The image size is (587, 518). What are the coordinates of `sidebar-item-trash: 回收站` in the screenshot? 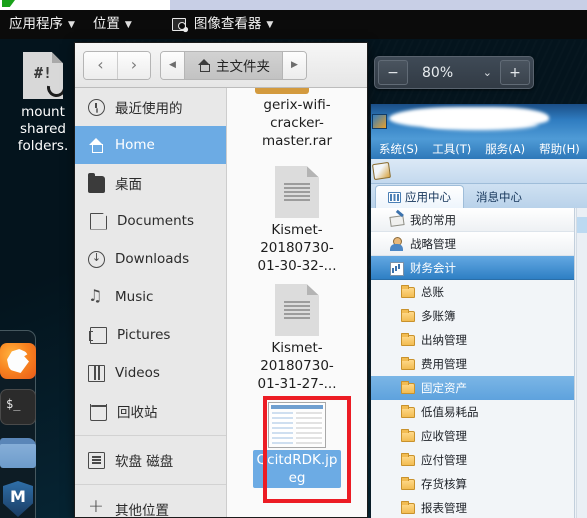 It's located at (150, 411).